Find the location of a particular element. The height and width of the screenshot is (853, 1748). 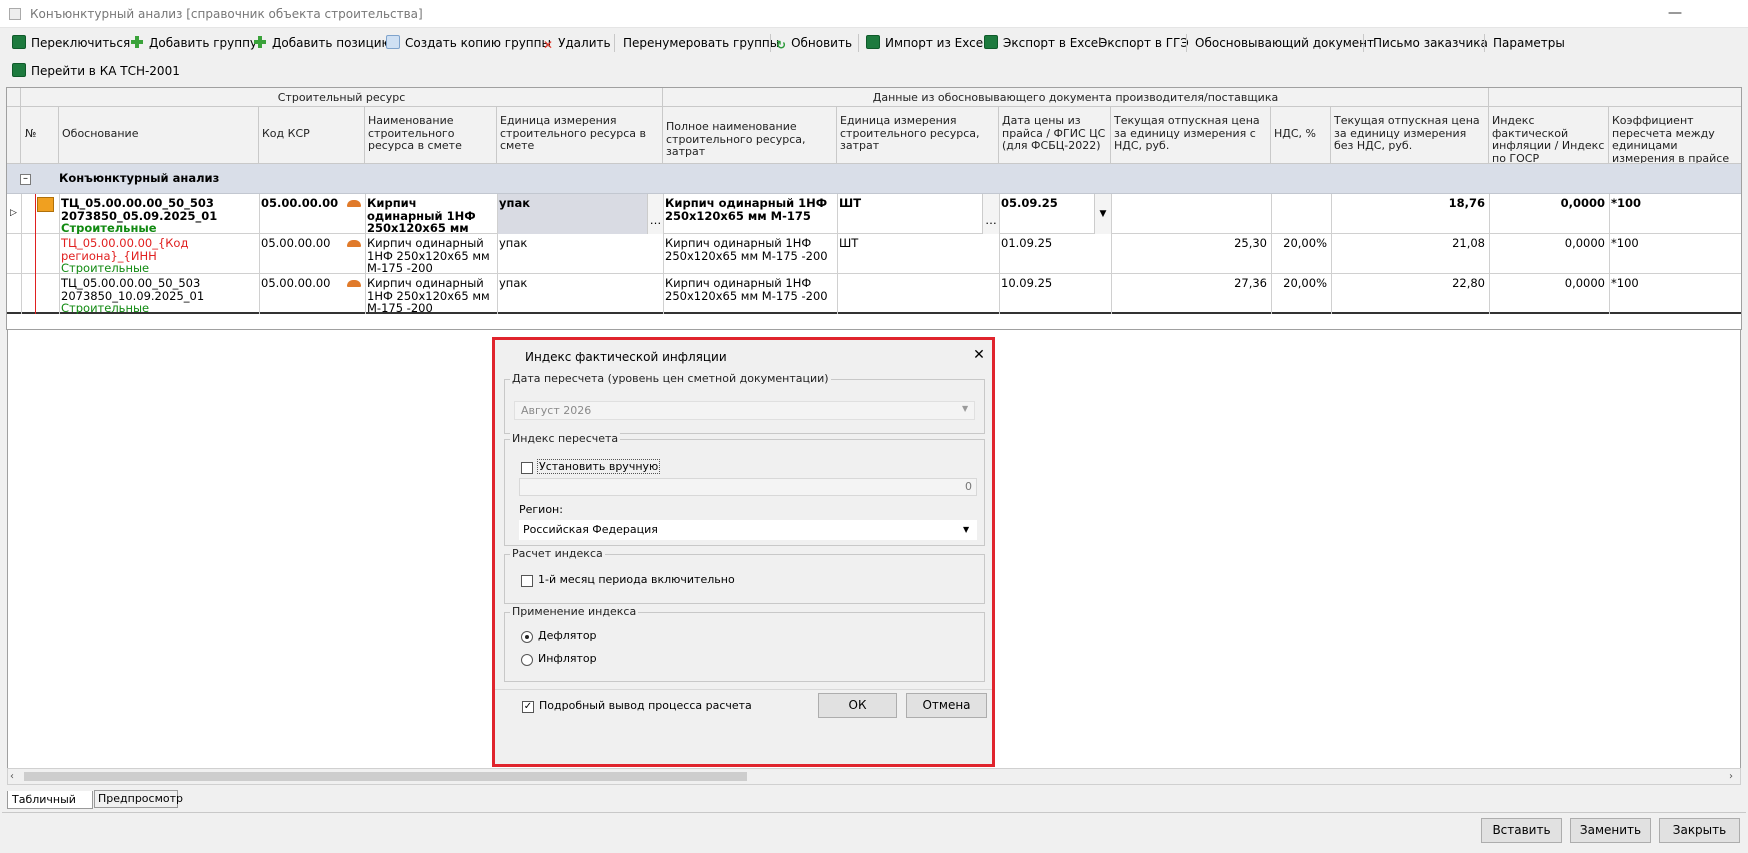

ok-button: ОК is located at coordinates (857, 705).